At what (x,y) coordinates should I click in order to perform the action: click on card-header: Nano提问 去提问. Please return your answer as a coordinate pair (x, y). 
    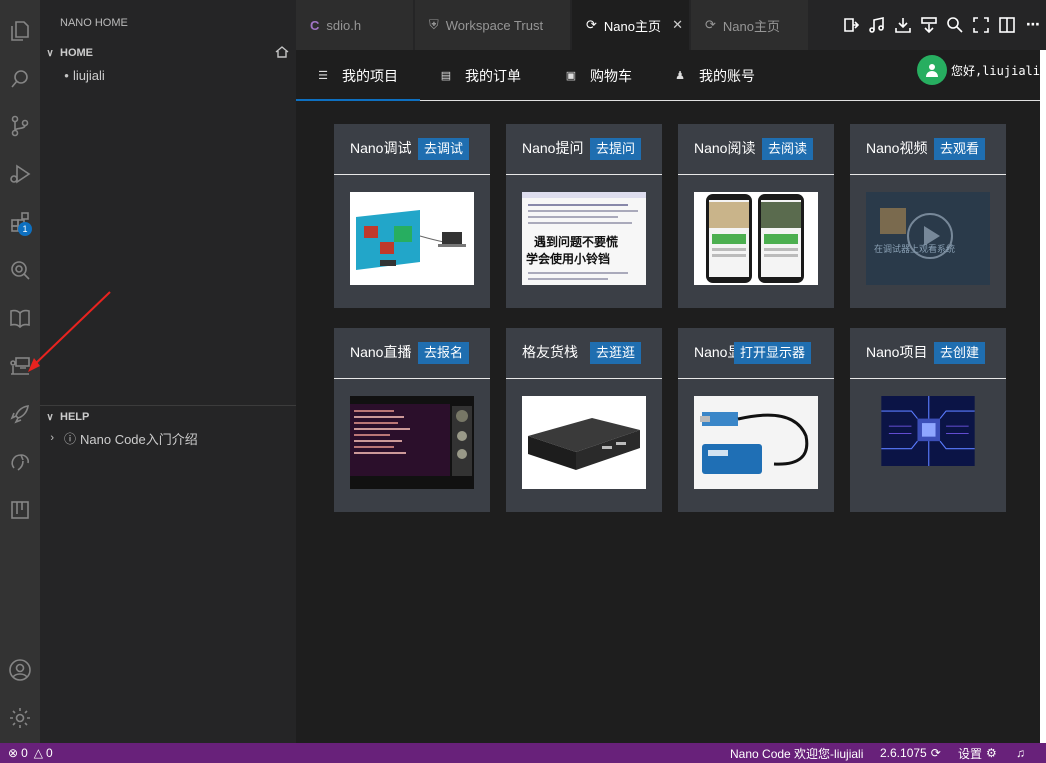
    Looking at the image, I should click on (584, 149).